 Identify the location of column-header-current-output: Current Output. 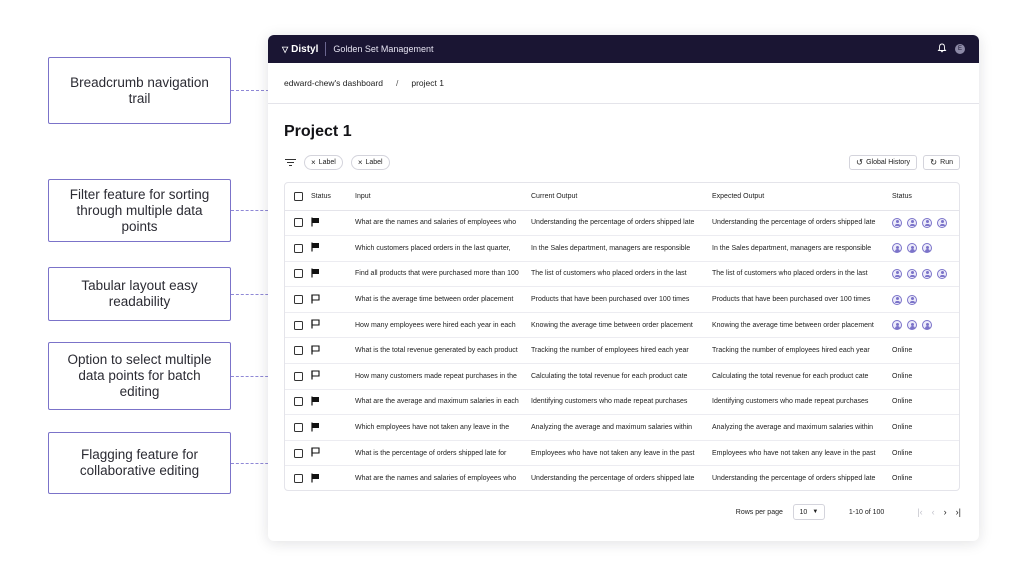
(621, 197).